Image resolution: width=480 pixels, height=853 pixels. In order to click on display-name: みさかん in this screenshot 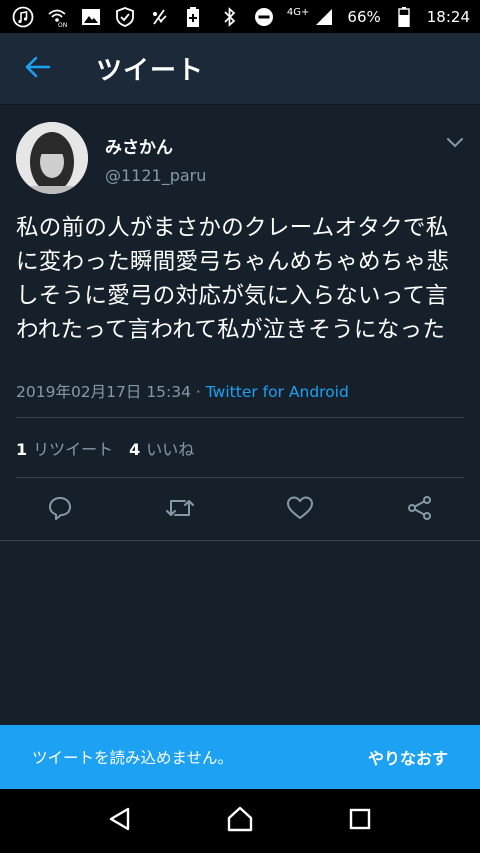, I will do `click(139, 145)`.